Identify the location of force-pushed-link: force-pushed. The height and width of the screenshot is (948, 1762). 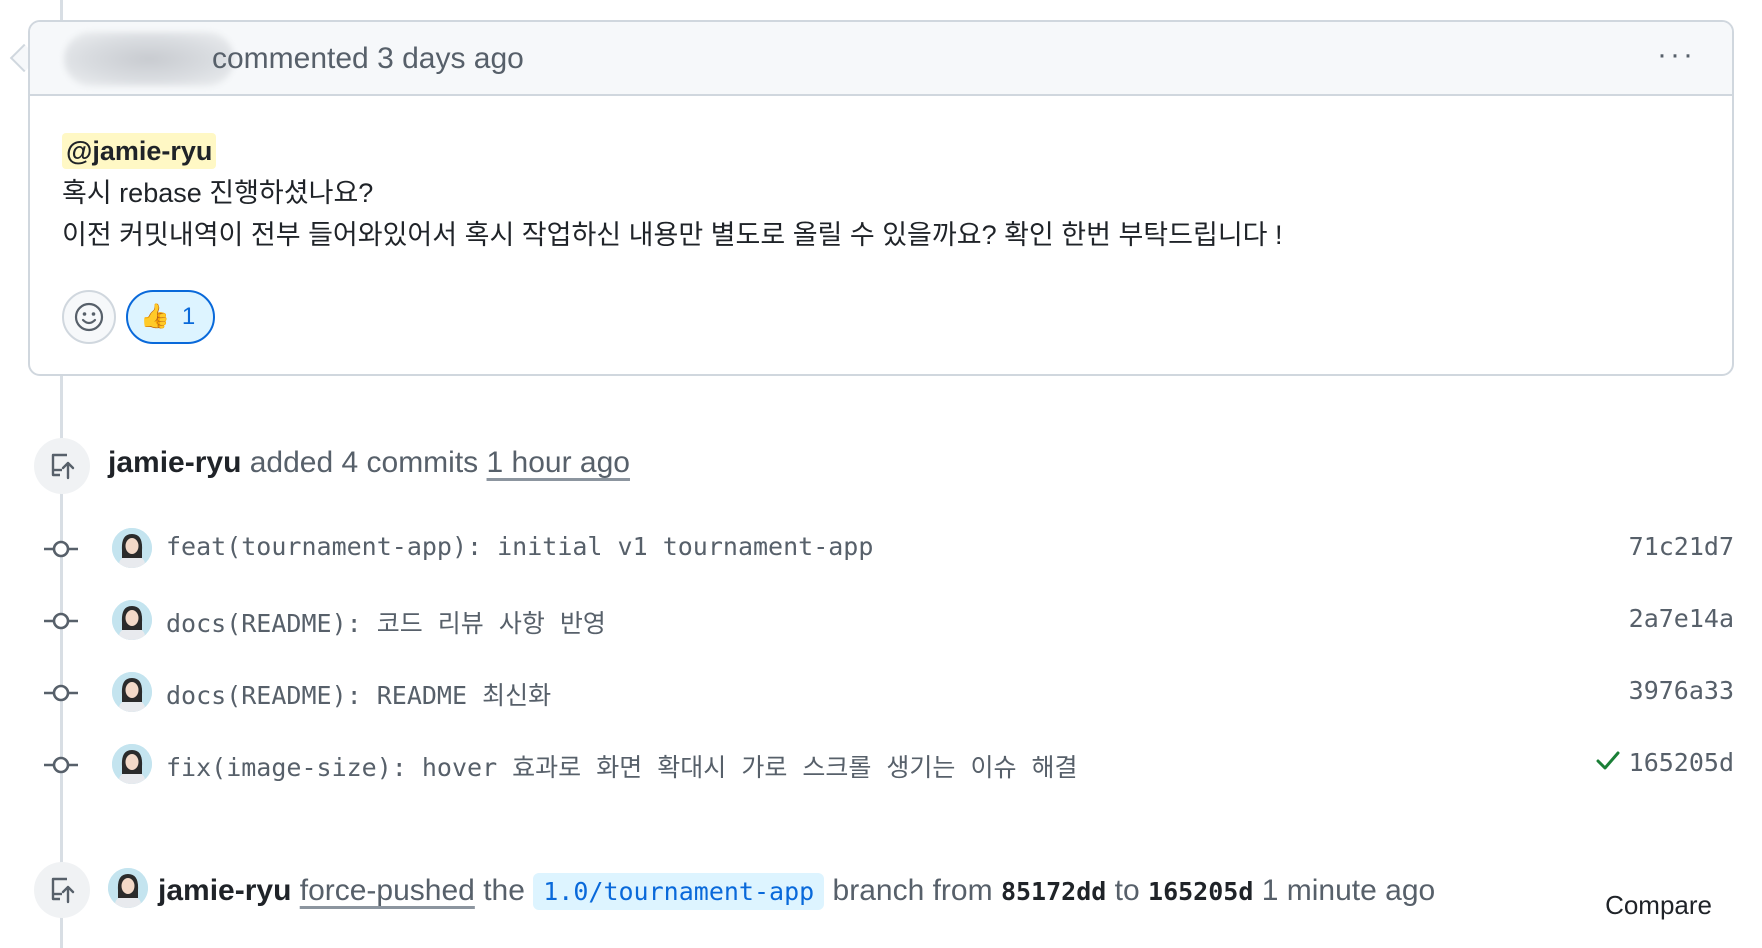
(387, 890).